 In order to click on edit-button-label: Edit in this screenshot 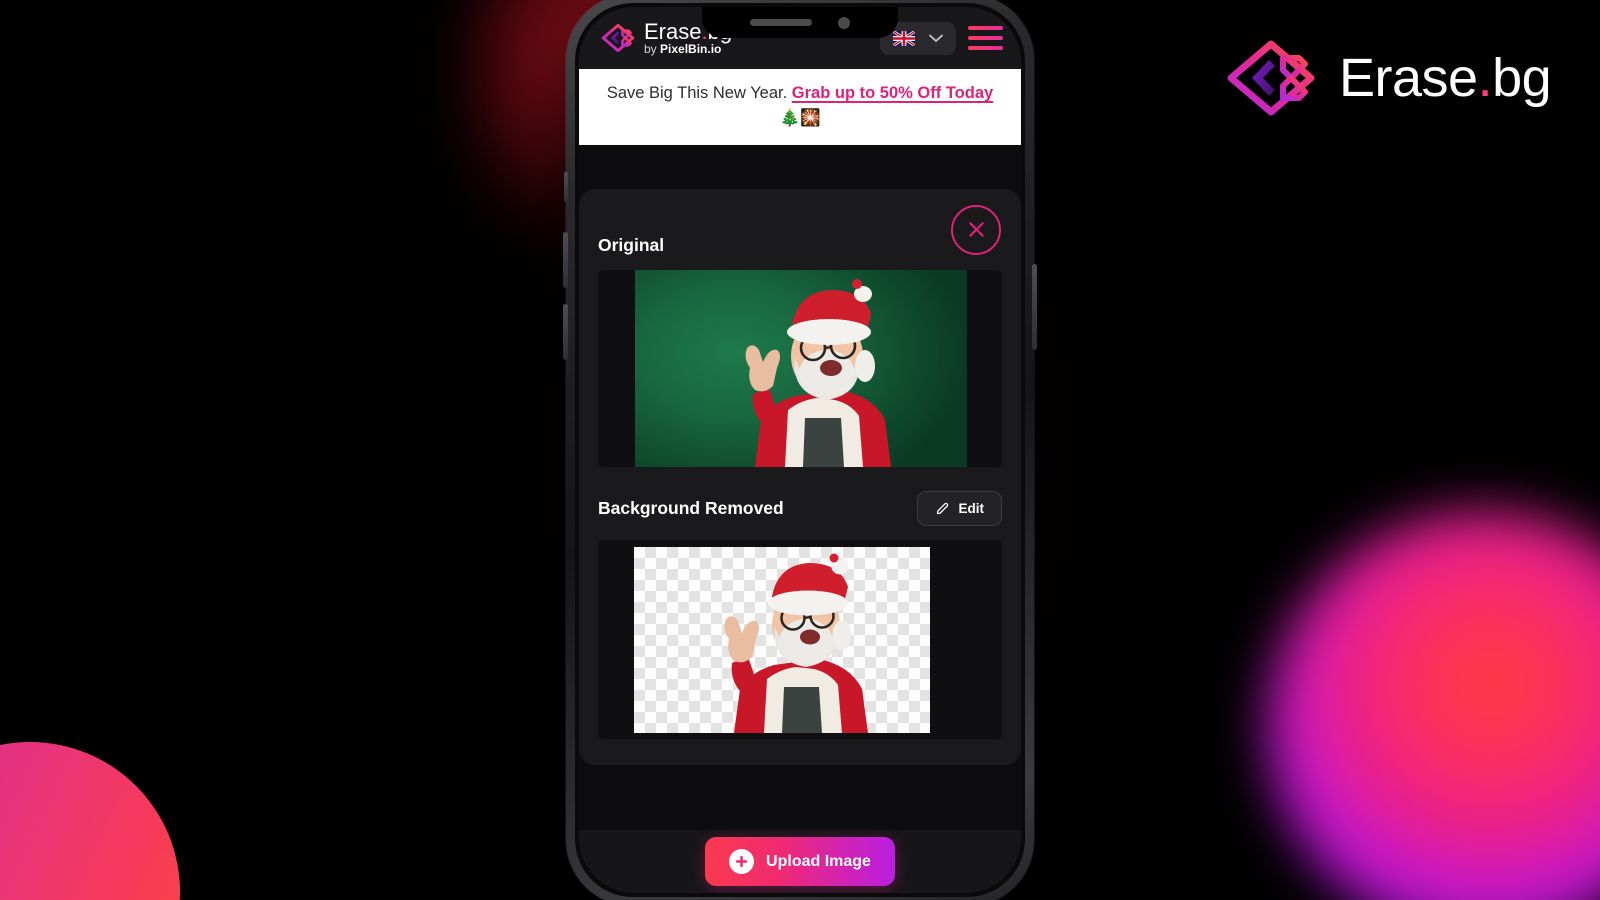, I will do `click(971, 508)`.